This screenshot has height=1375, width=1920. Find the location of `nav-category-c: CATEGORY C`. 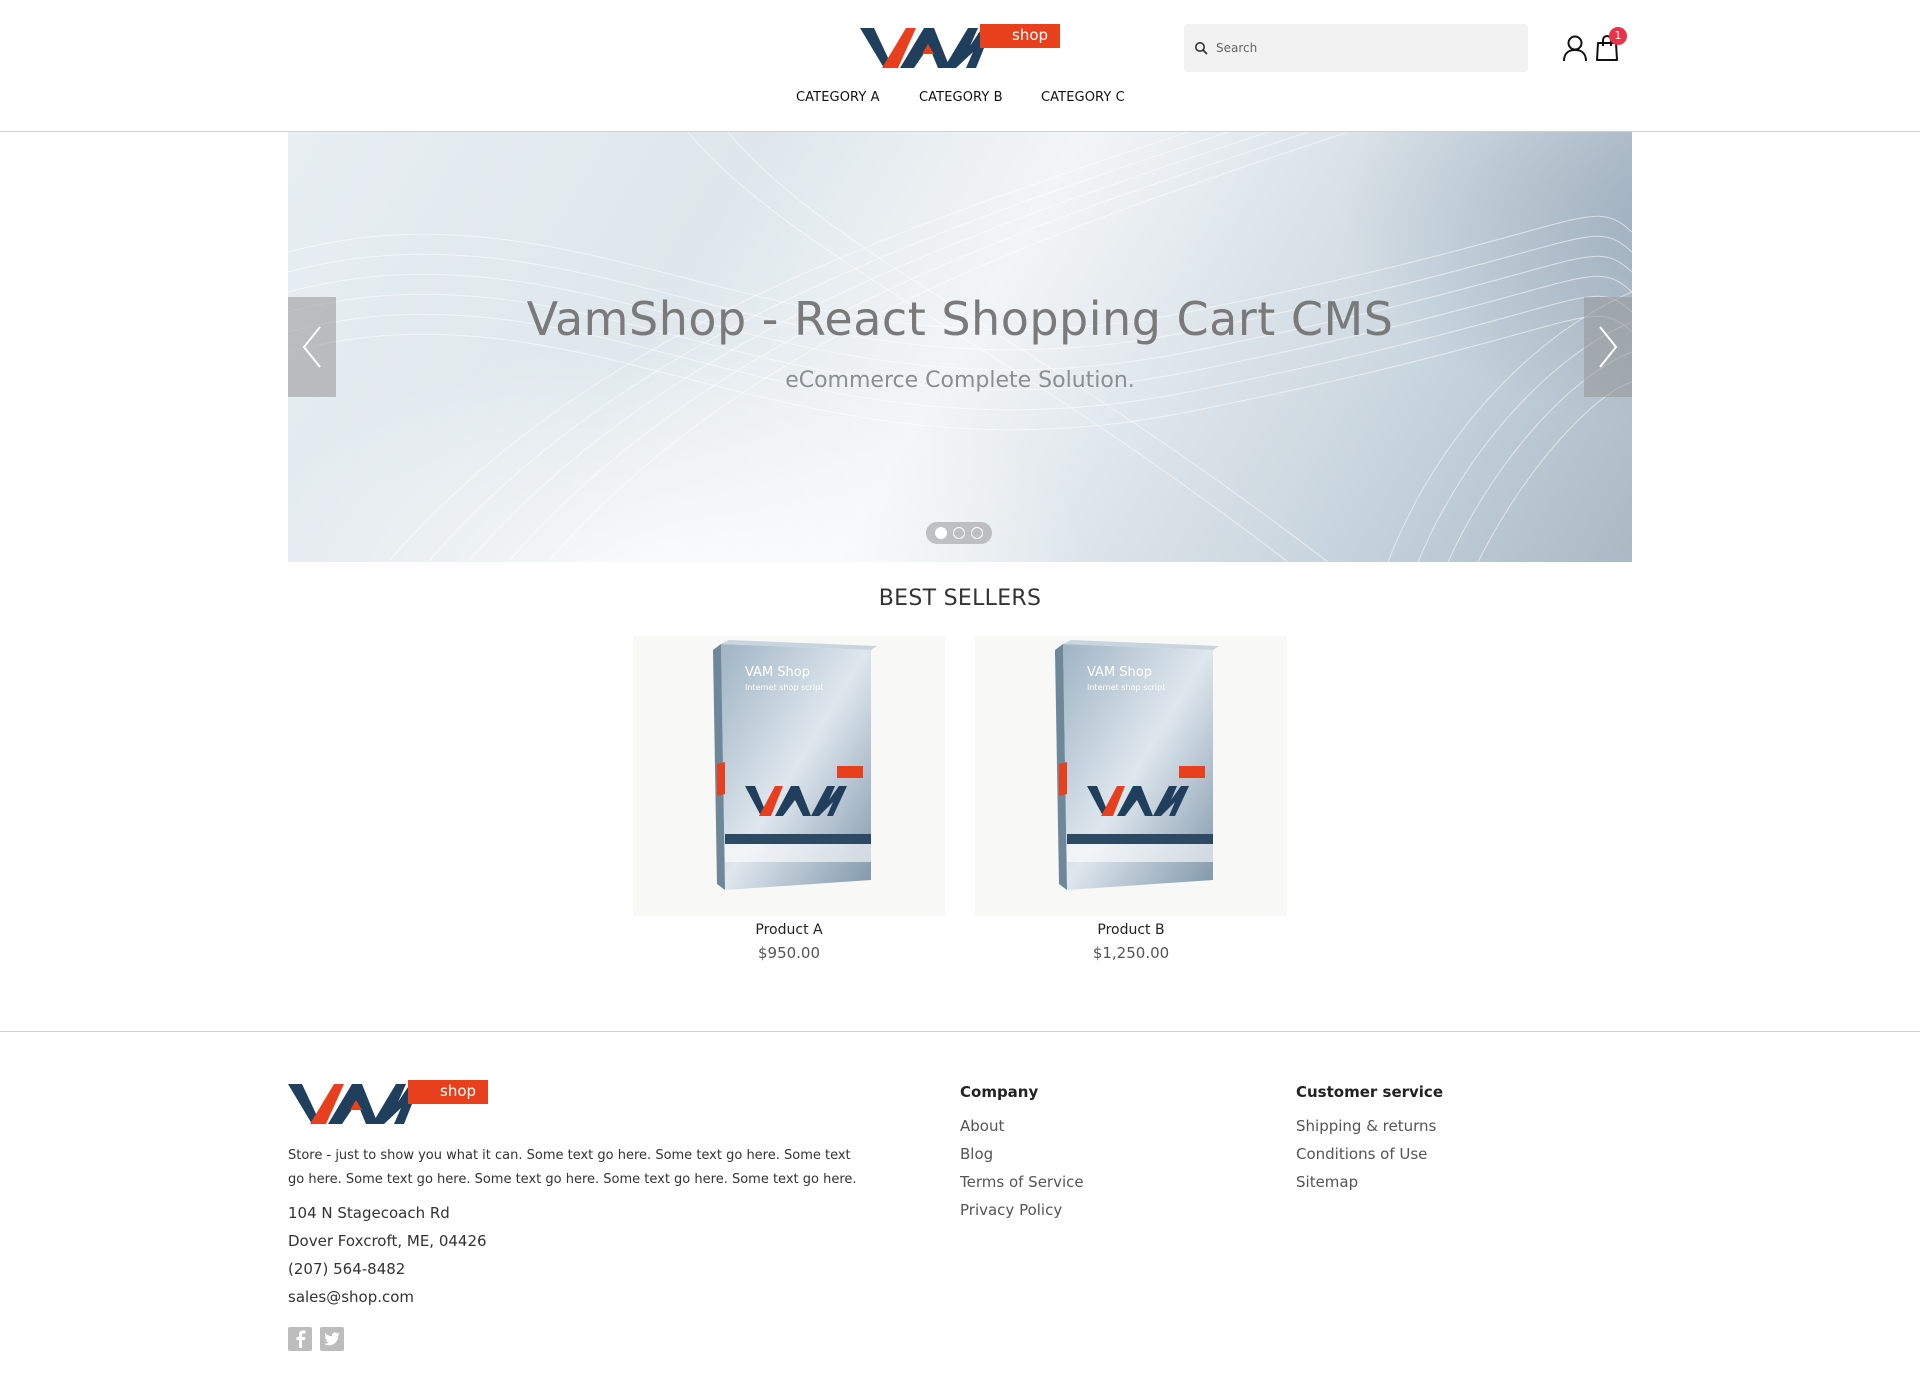

nav-category-c: CATEGORY C is located at coordinates (1083, 97).